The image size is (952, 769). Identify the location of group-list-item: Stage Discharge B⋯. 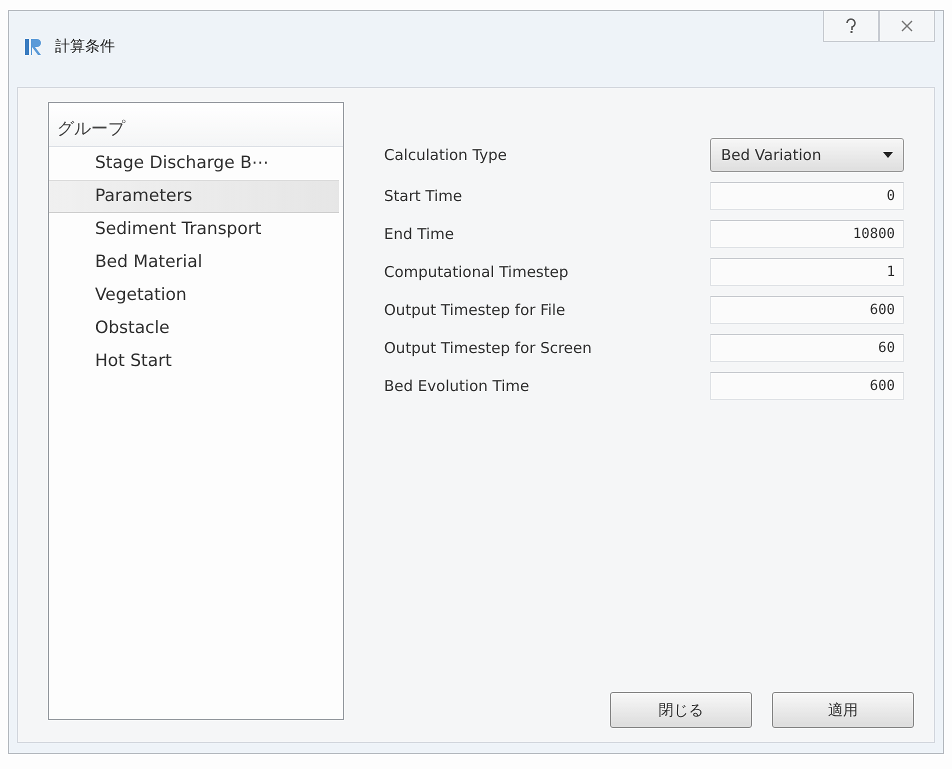
(194, 163).